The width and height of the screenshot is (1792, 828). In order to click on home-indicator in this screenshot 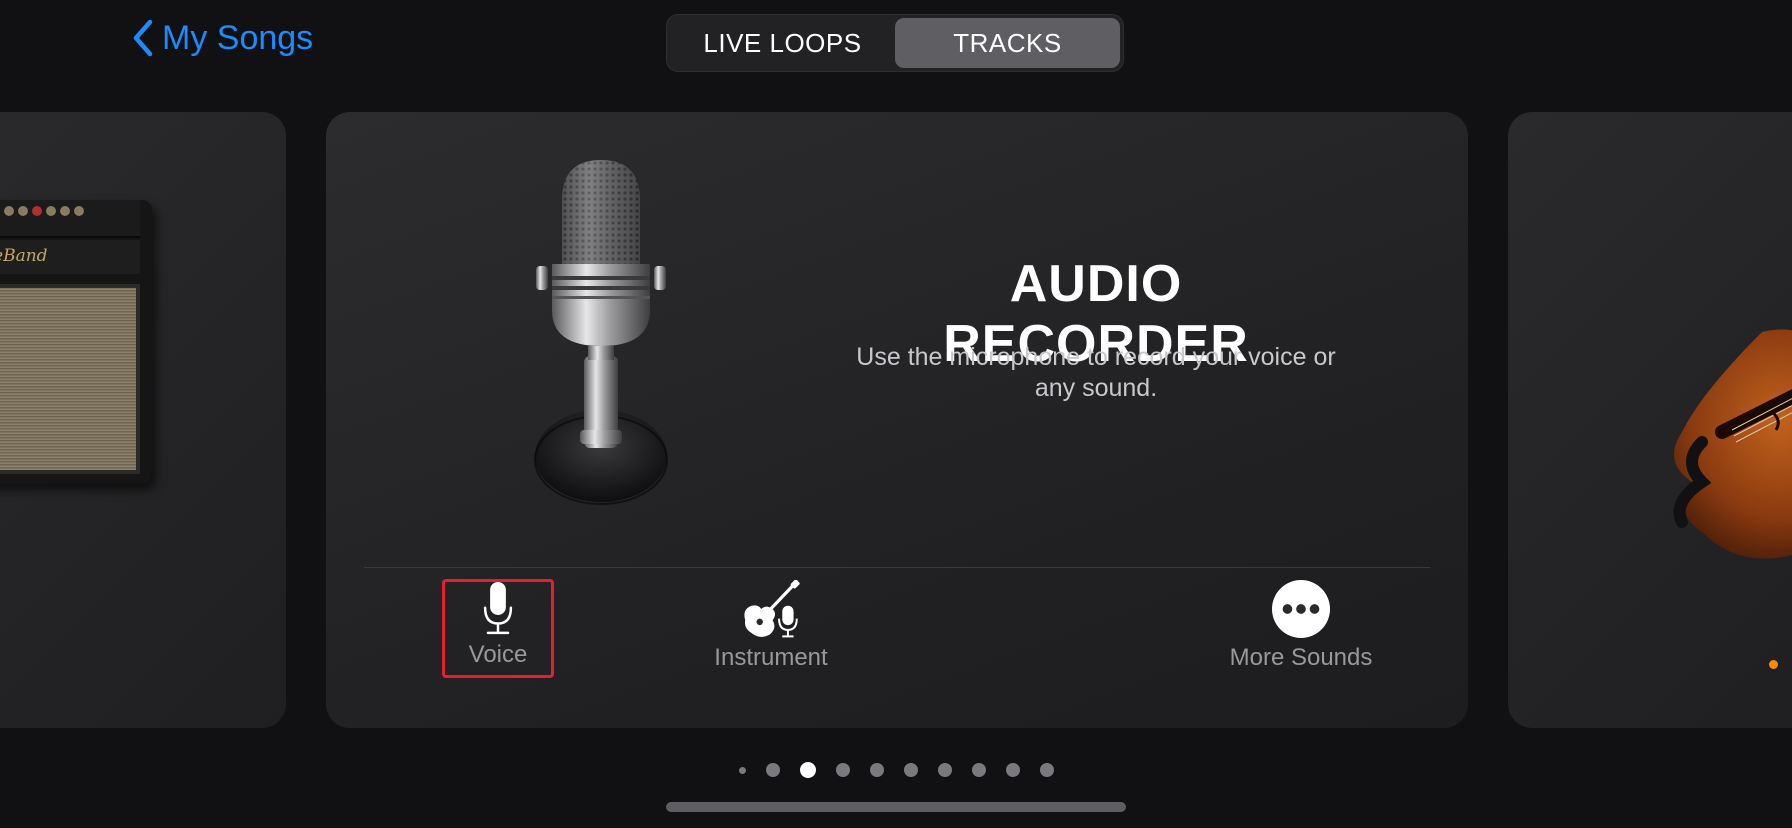, I will do `click(896, 807)`.